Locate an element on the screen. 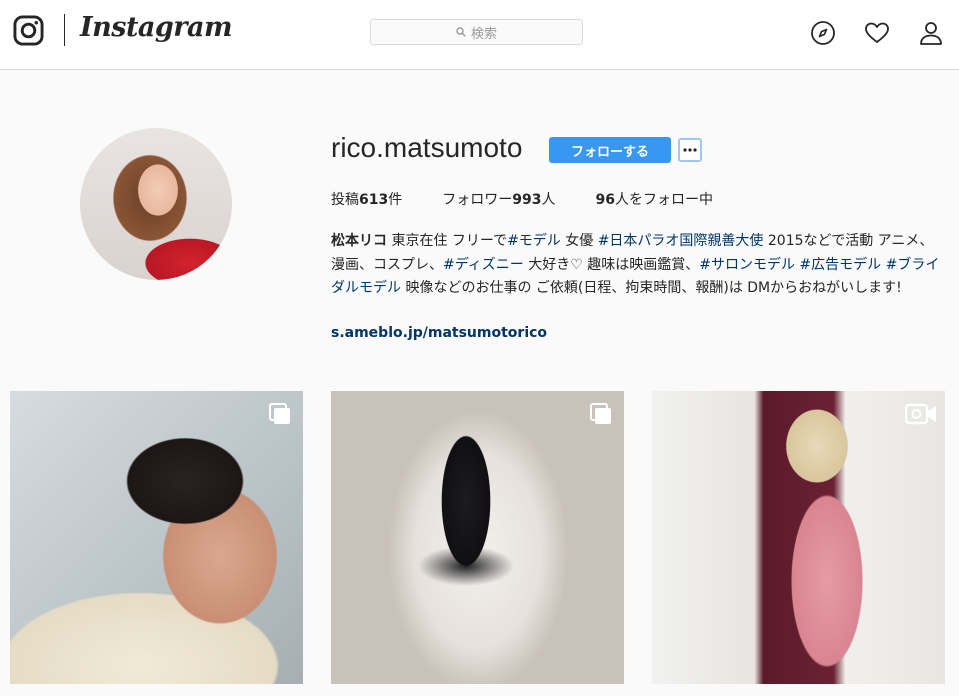 The height and width of the screenshot is (696, 959). bio-text: 東京在住 フリーで is located at coordinates (447, 241).